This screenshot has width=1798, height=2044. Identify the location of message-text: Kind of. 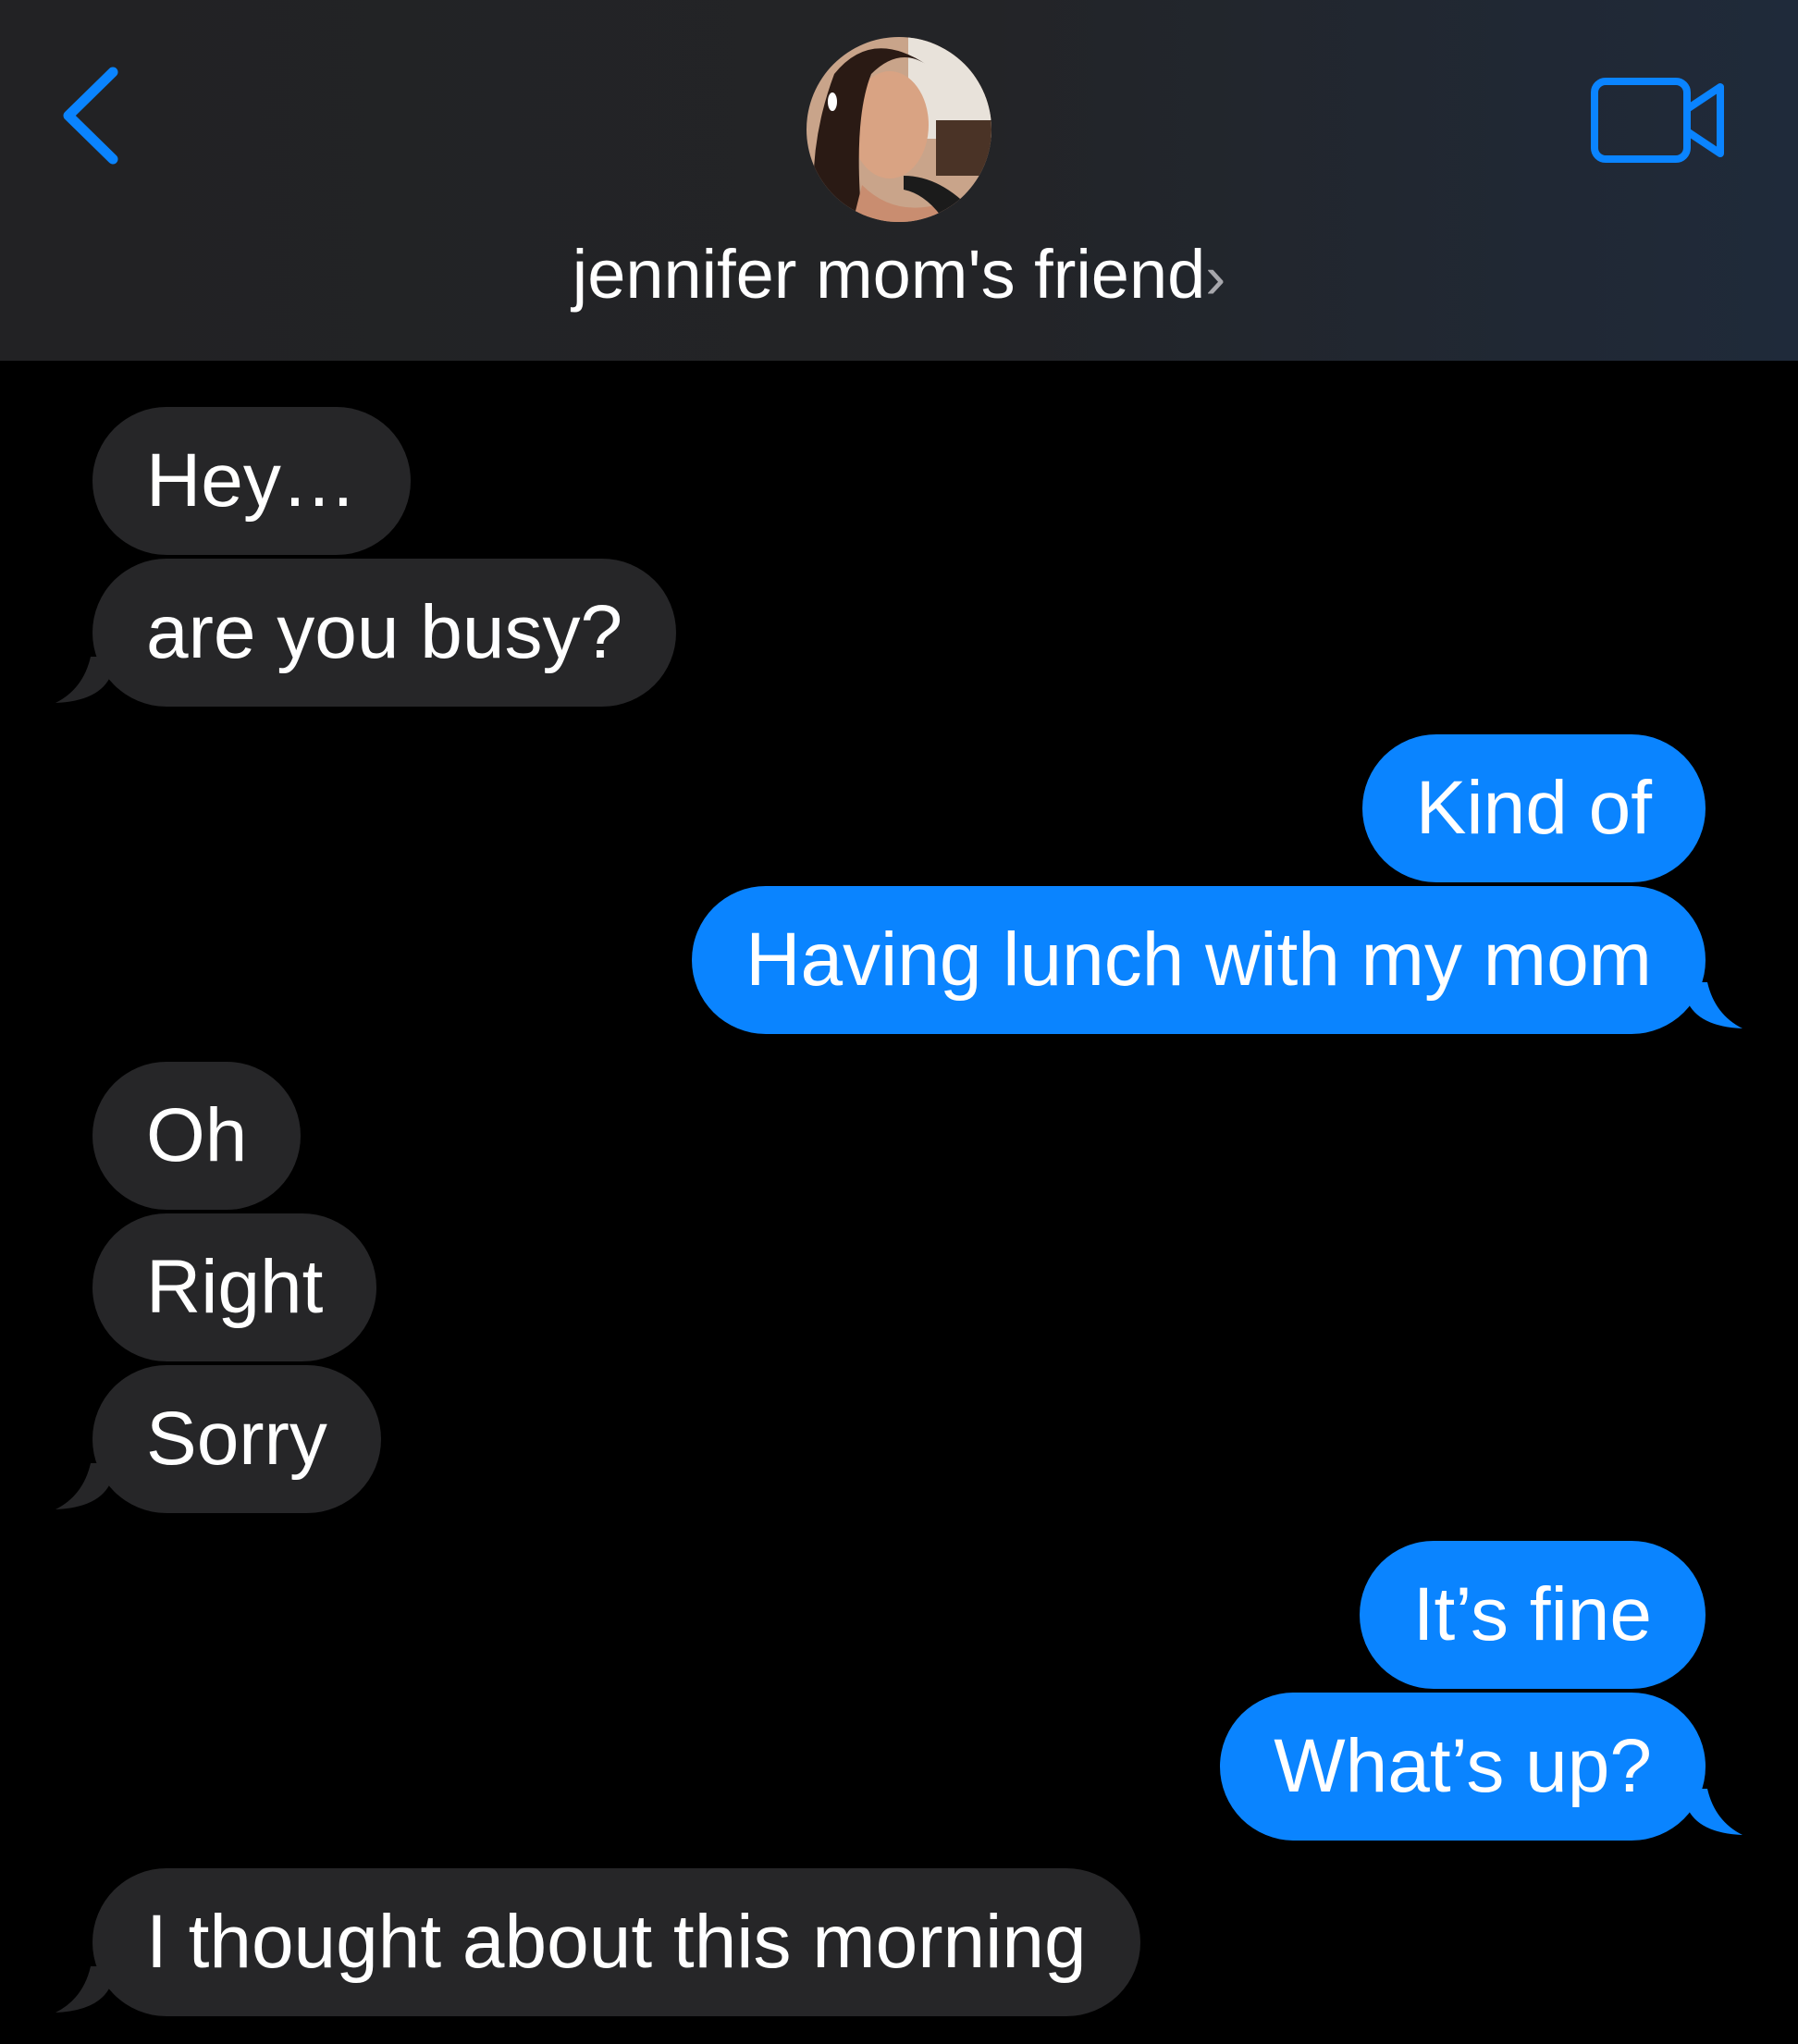
(1533, 808).